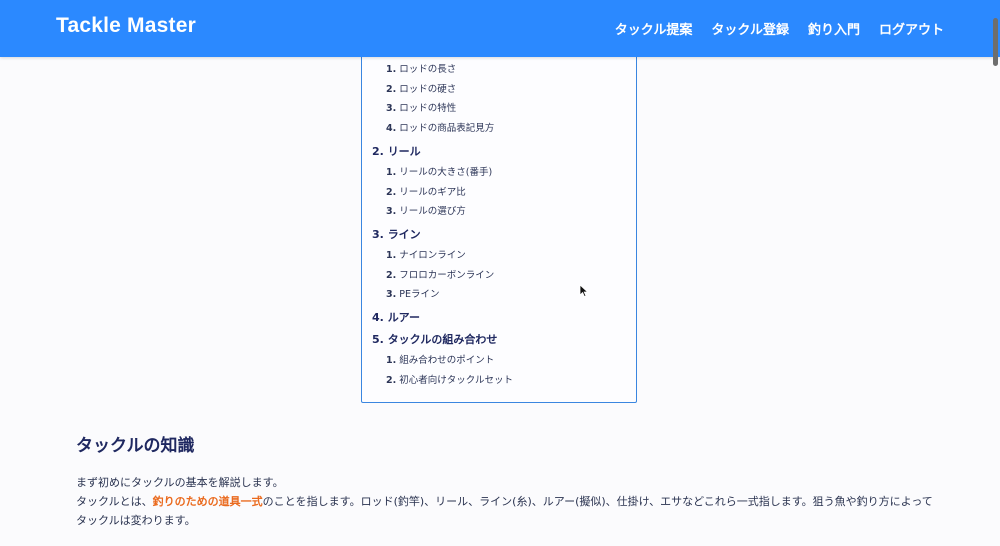 This screenshot has height=546, width=1000. I want to click on nav-logout: ログアウト, so click(911, 28).